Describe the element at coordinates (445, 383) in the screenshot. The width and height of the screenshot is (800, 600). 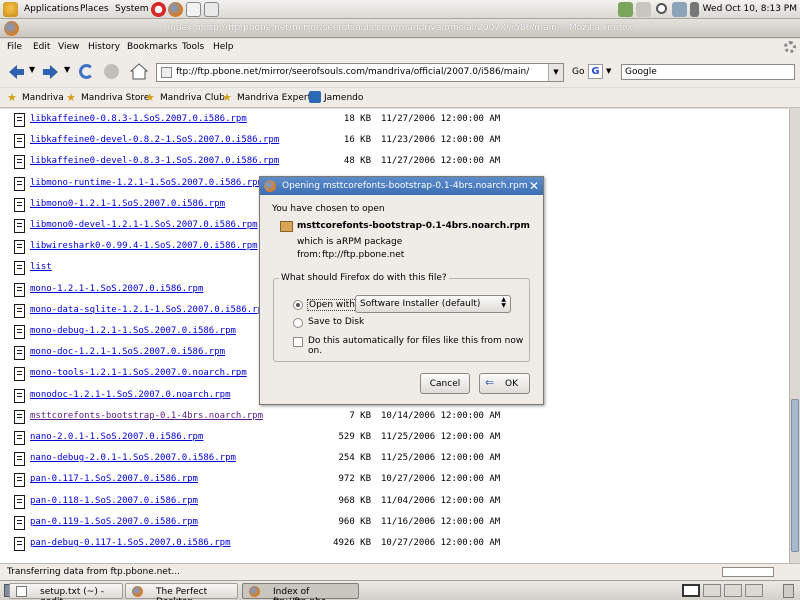
I see `cancel-button: Cancel` at that location.